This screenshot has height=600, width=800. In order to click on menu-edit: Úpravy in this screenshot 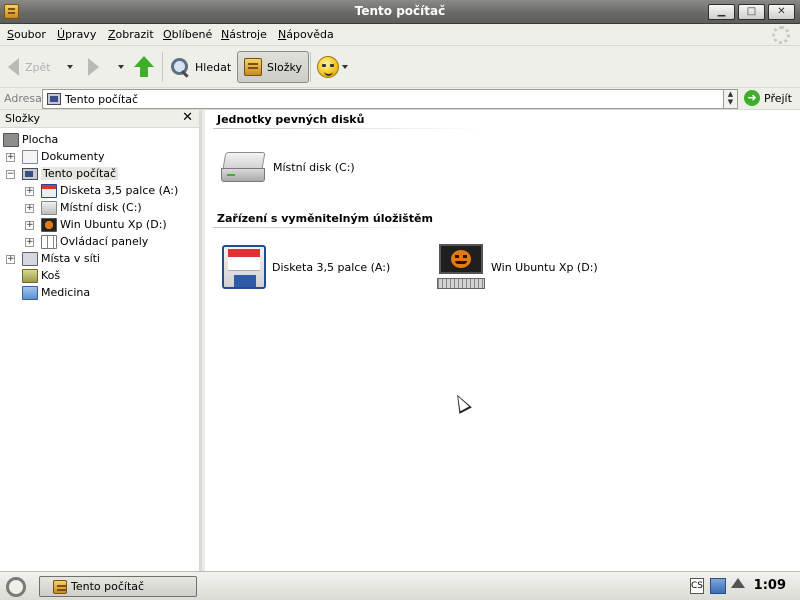, I will do `click(76, 34)`.